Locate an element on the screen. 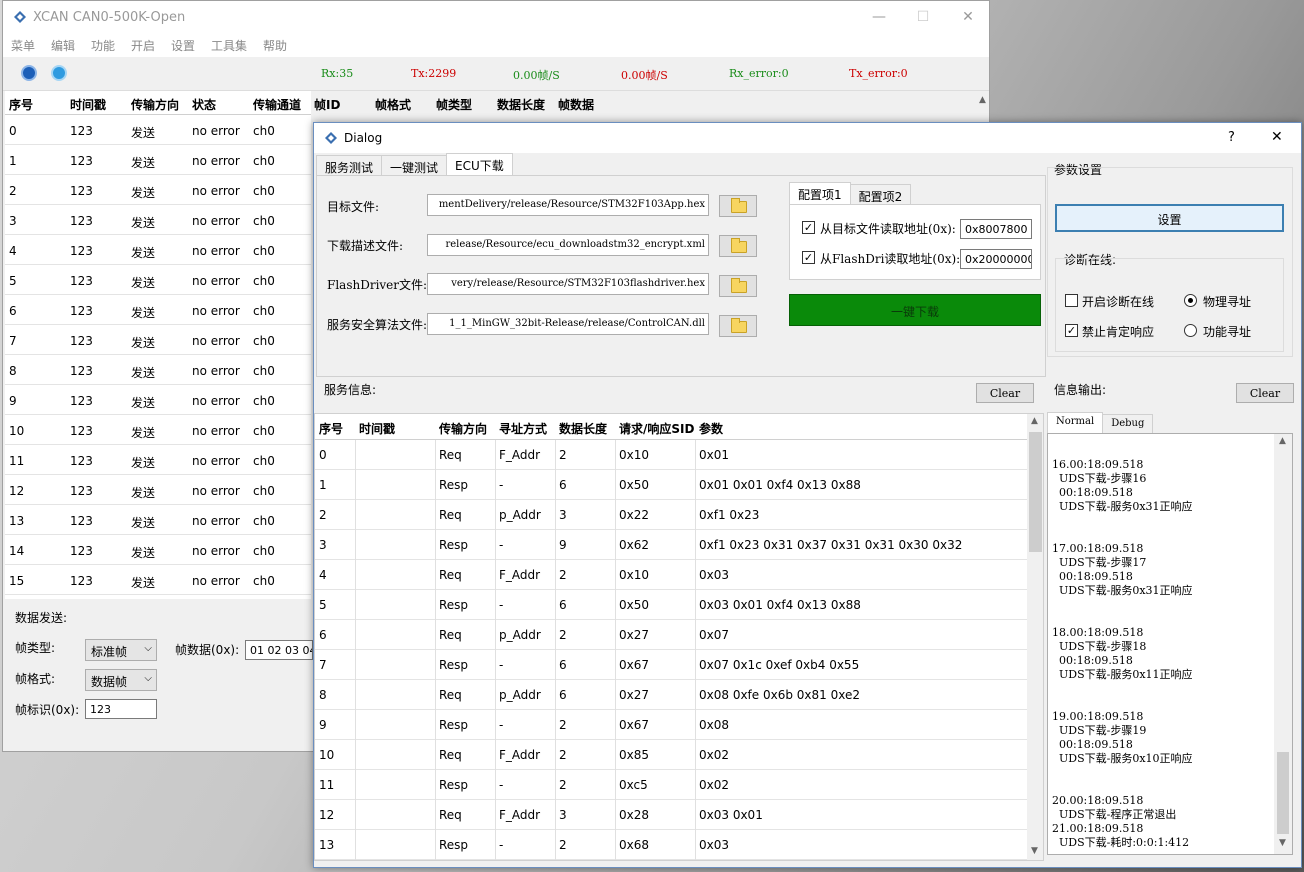 The width and height of the screenshot is (1304, 872). table-row: 9 123 发送 no error ch0 is located at coordinates (158, 400).